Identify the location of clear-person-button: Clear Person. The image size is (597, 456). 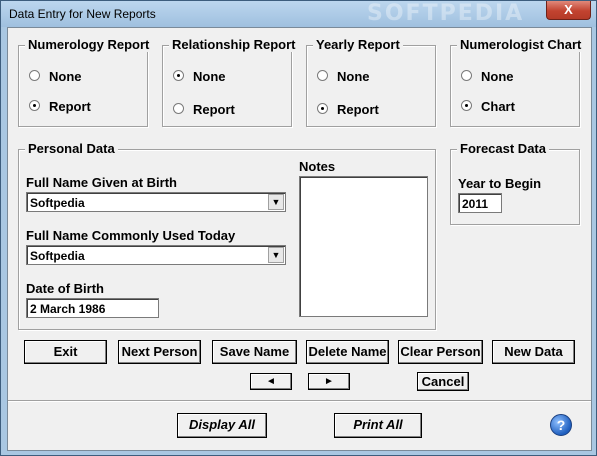
(440, 352).